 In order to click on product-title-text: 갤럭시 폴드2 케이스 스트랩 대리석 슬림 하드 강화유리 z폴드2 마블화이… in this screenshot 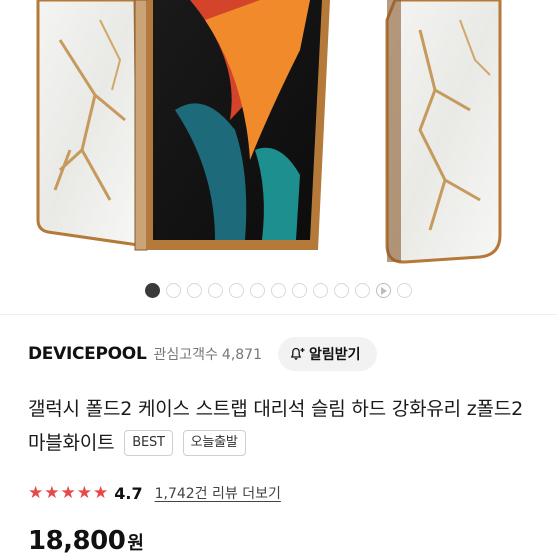, I will do `click(275, 426)`.